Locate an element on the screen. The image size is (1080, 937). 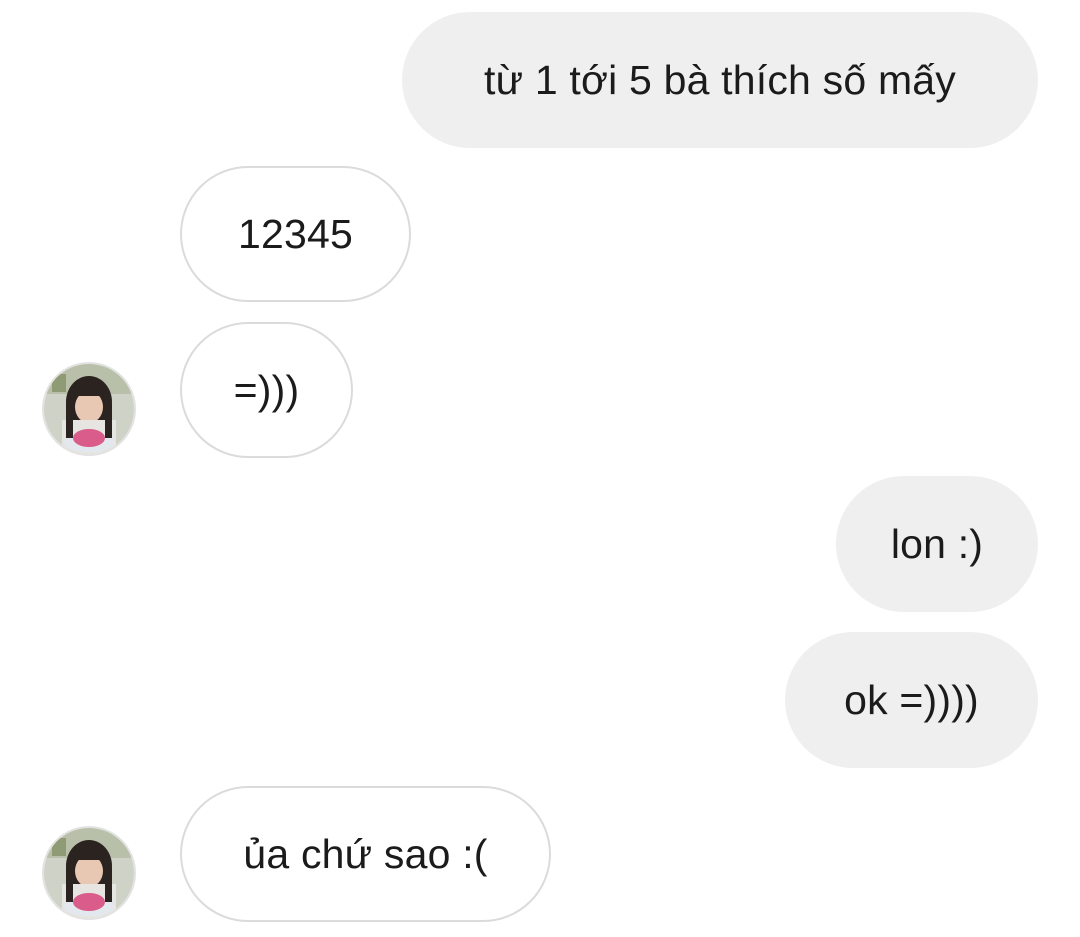
message-bubble-outgoing: từ 1 tới 5 bà thích số mấy is located at coordinates (720, 80).